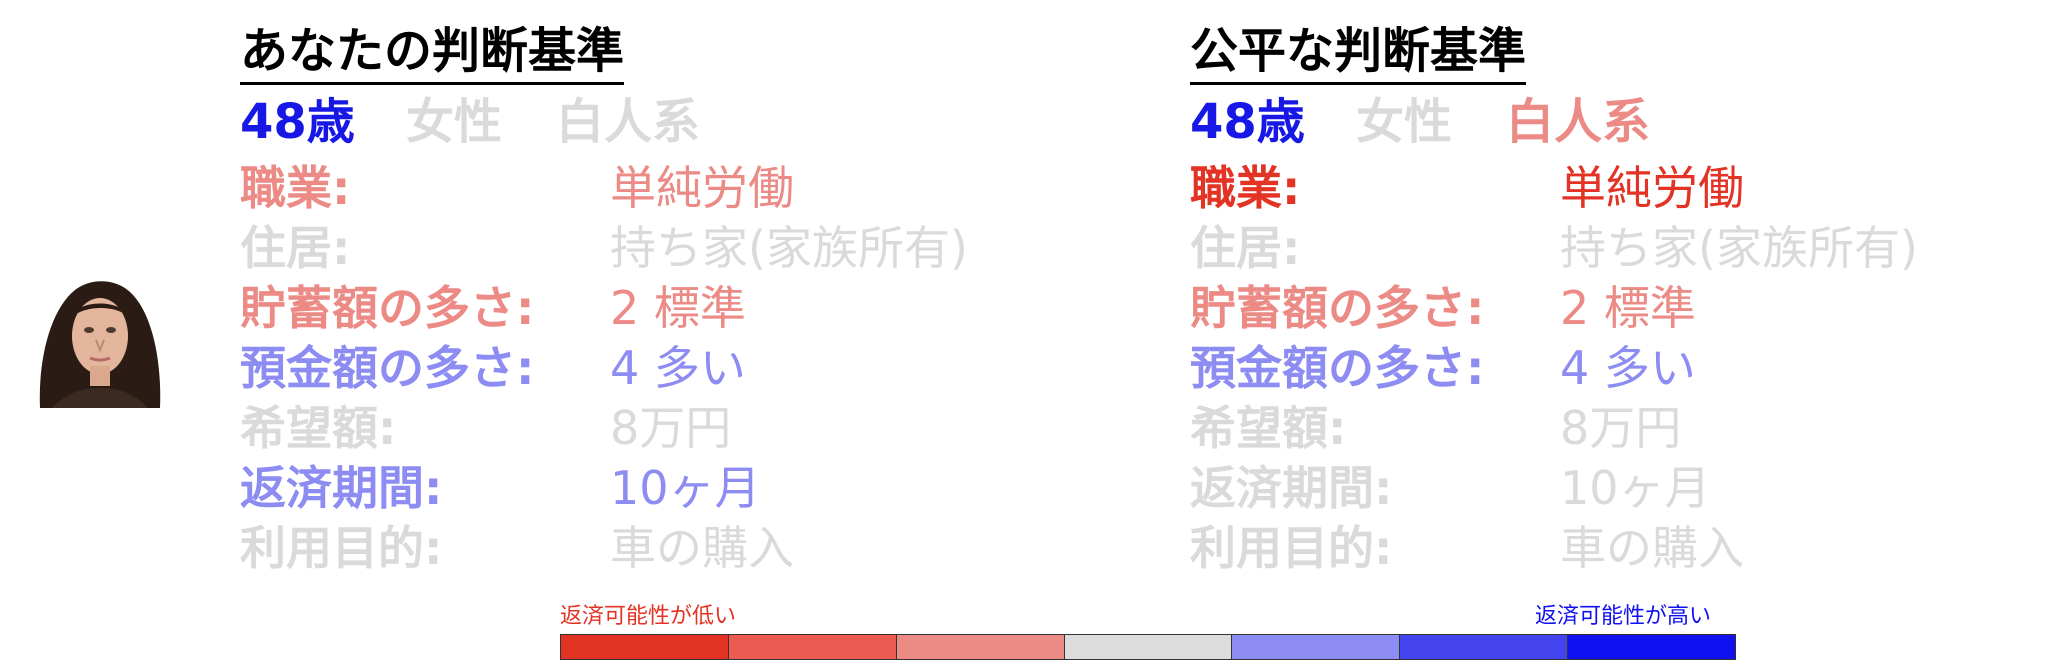 The image size is (2048, 665). Describe the element at coordinates (387, 368) in the screenshot. I see `left-label-deposit: 預金額の多さ:` at that location.